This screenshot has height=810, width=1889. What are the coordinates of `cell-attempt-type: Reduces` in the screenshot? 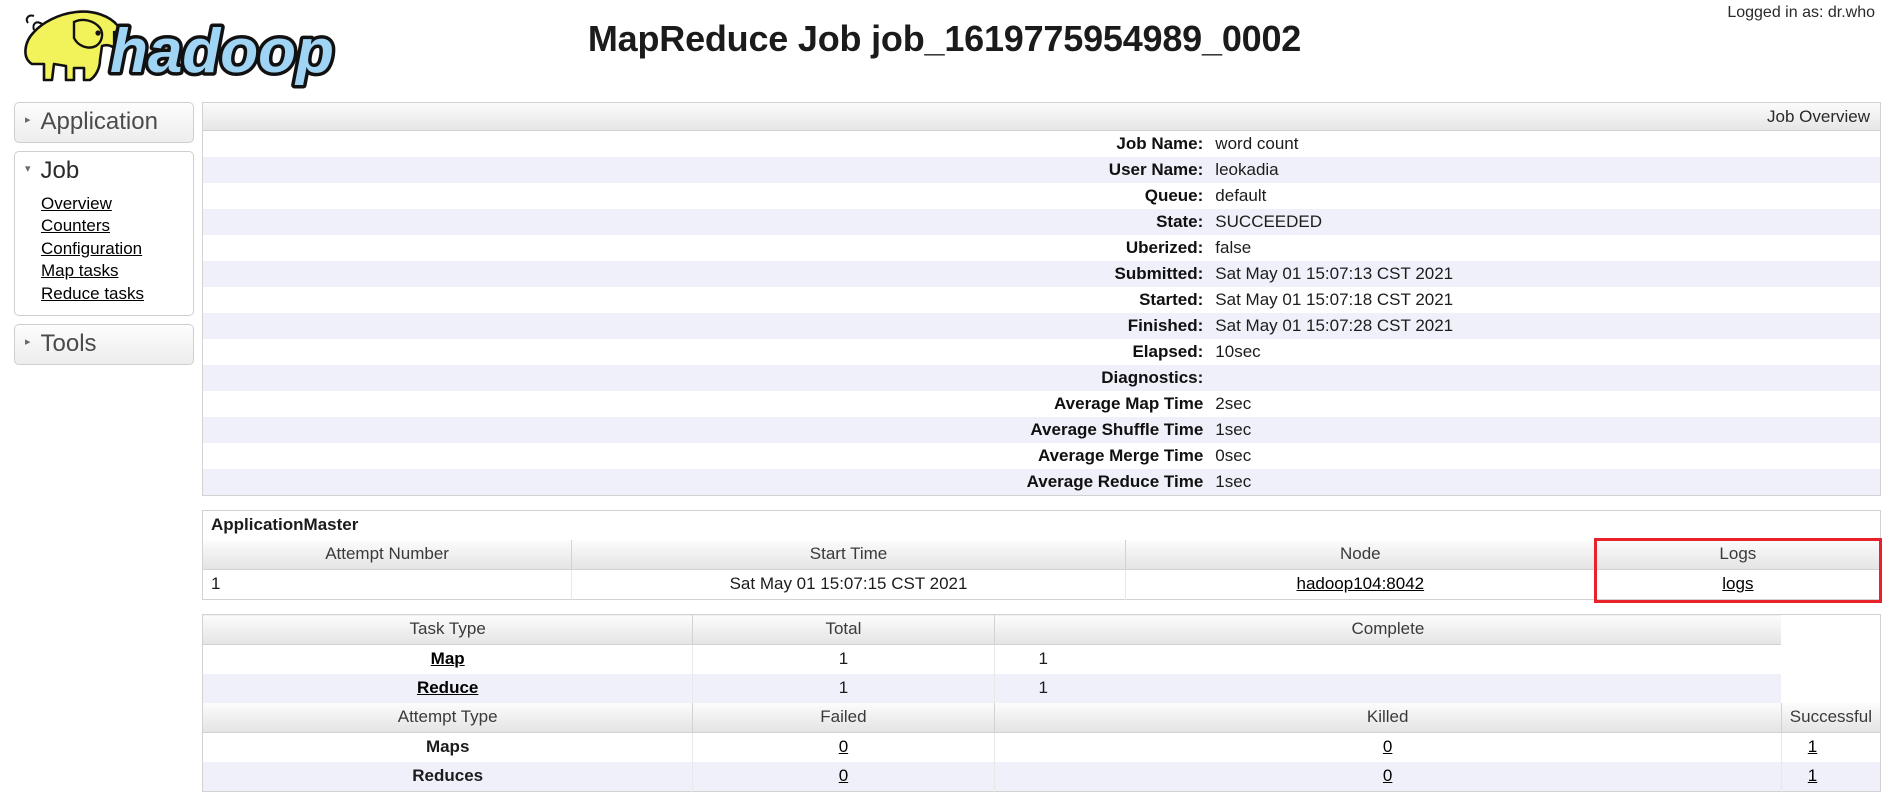 It's located at (448, 777).